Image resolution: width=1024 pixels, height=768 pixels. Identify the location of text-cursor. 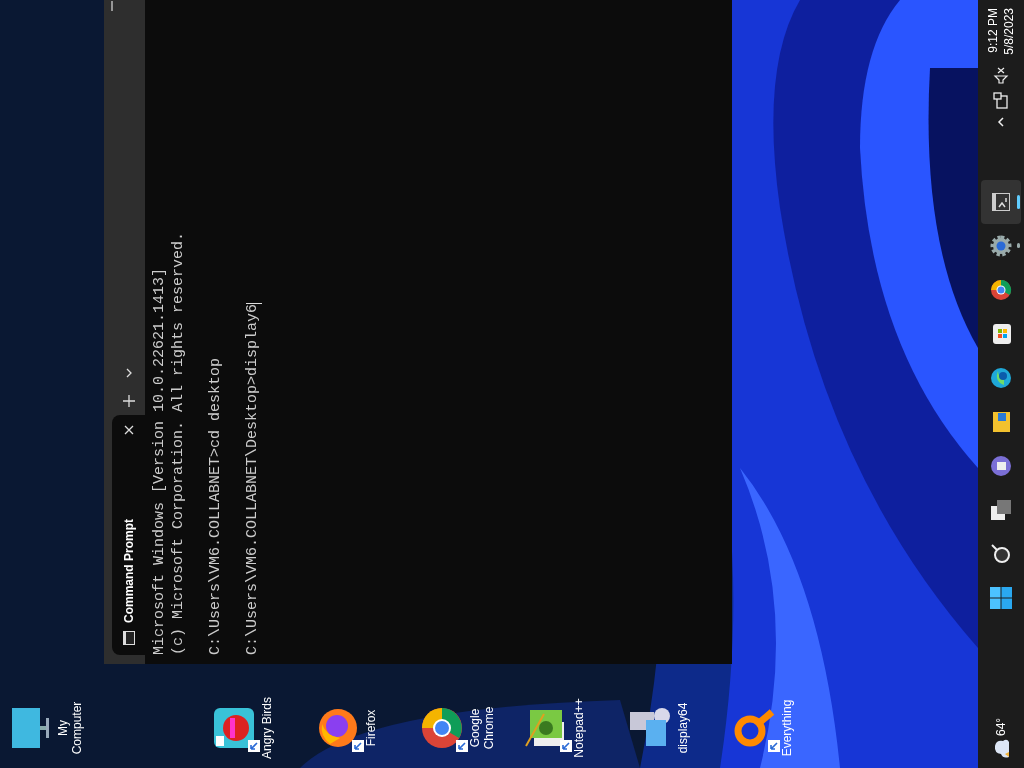
(253, 303).